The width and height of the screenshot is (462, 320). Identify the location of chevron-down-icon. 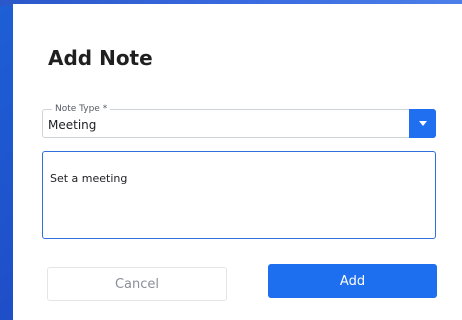
(422, 123).